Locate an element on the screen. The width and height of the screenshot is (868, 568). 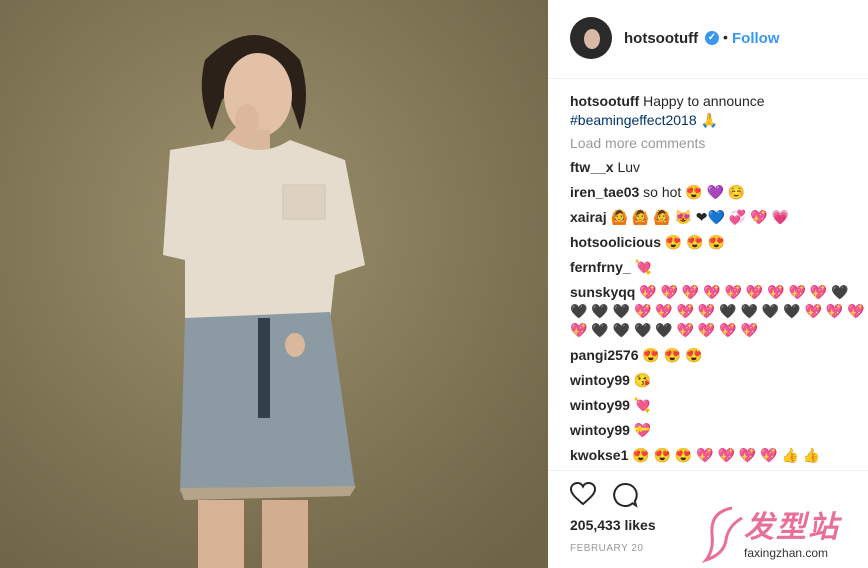
comment-row: kwokse1 😍 😍 😍 💖 💖 💖 💖 👍 👍 is located at coordinates (718, 455).